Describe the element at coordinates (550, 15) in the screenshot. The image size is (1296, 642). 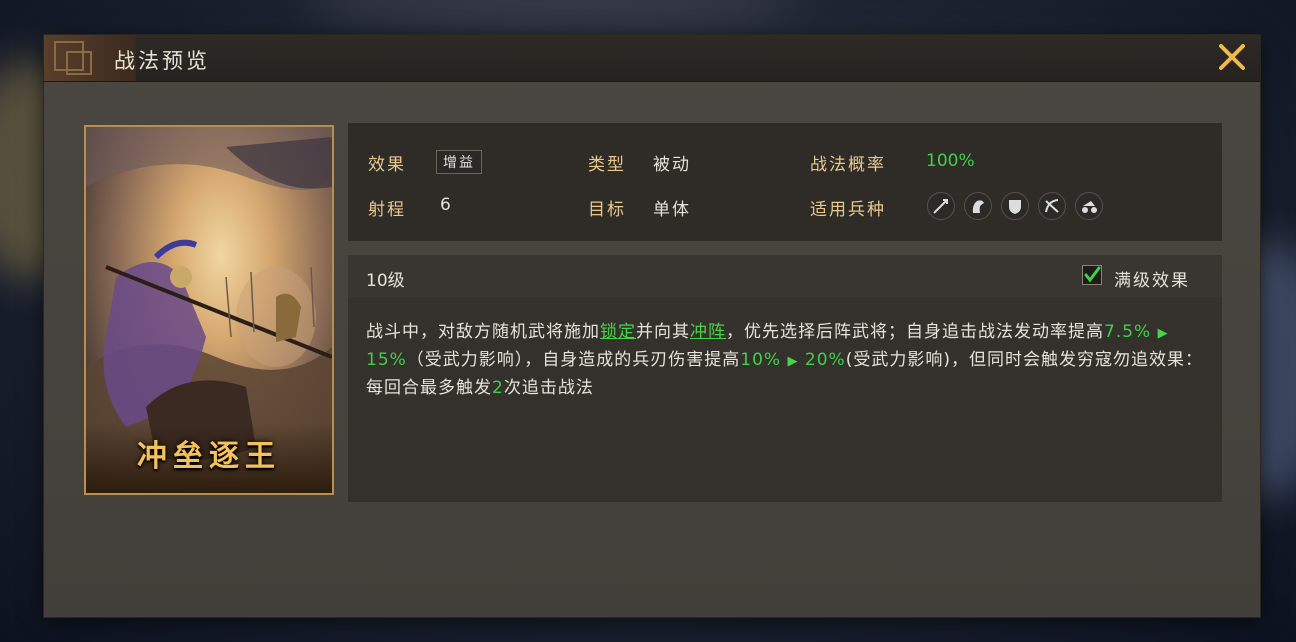
I see `background-blur` at that location.